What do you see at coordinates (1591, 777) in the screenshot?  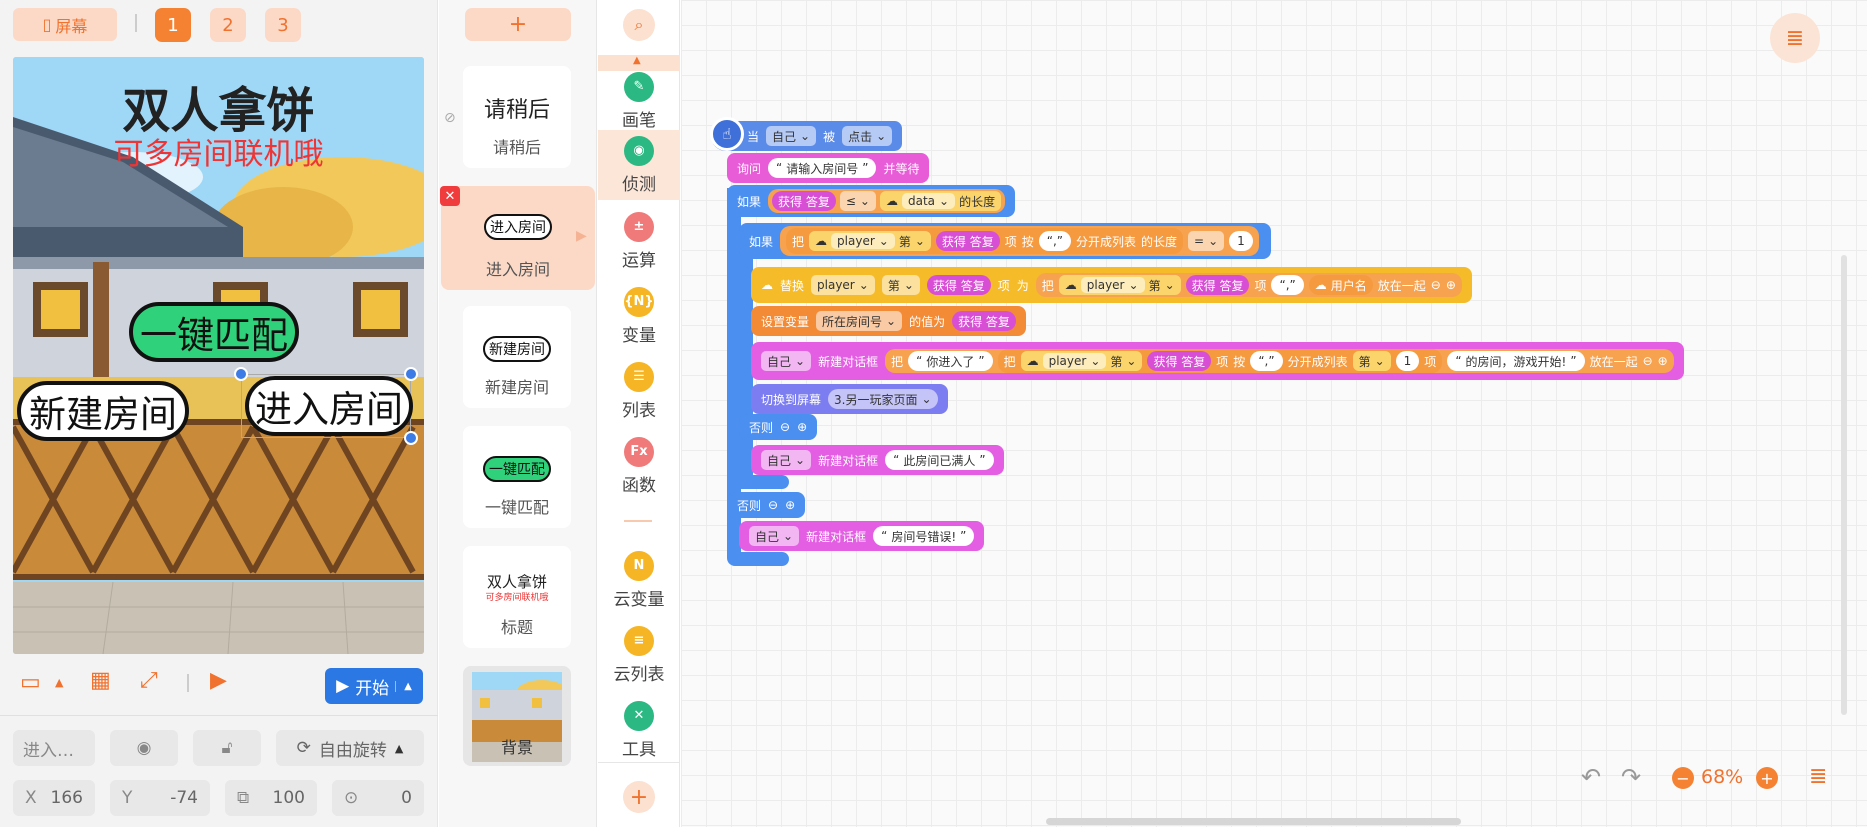 I see `undo-icon: ↶` at bounding box center [1591, 777].